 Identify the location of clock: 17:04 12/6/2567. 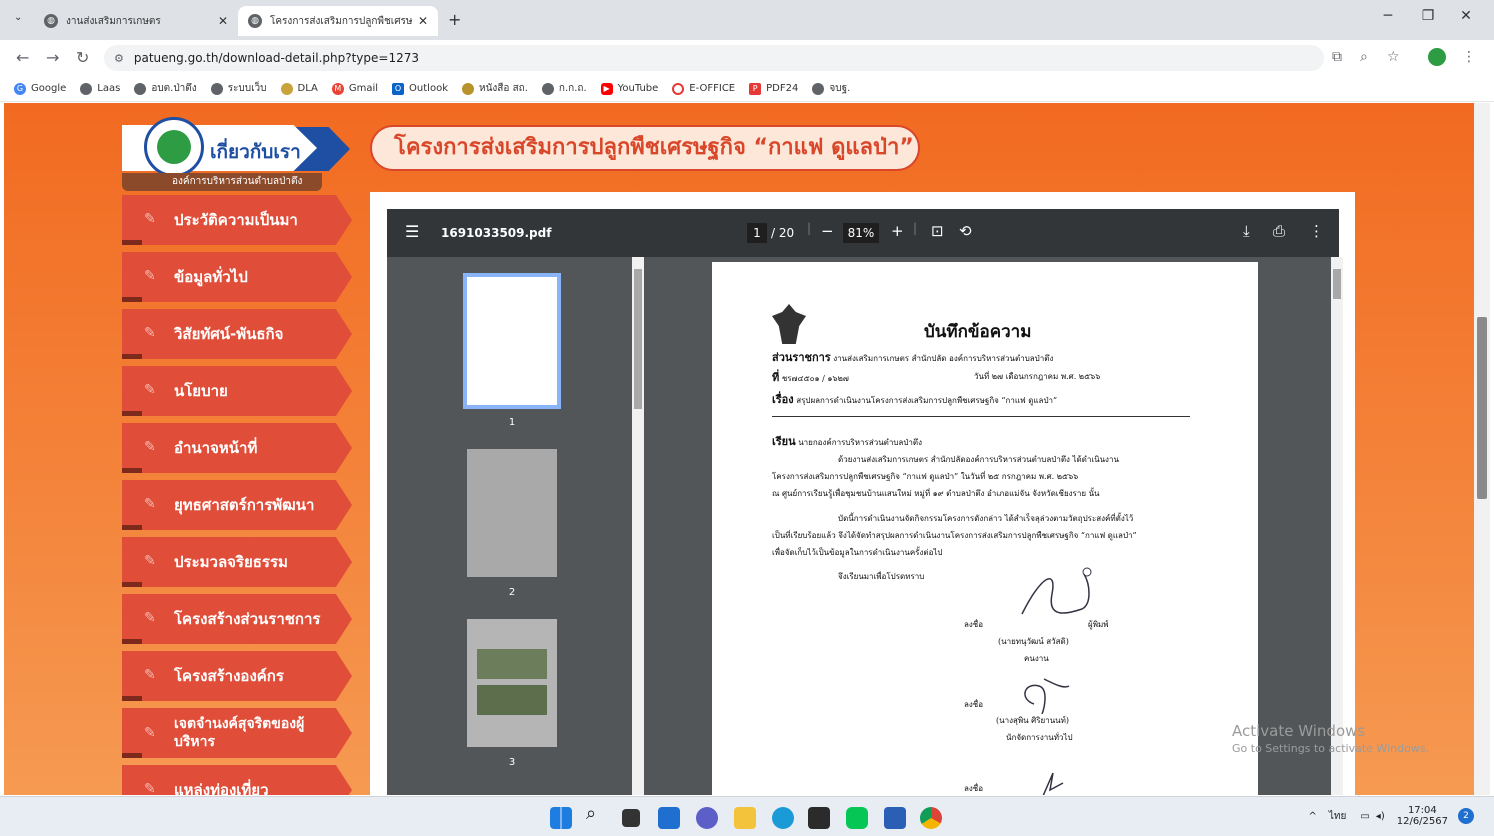
(1422, 816).